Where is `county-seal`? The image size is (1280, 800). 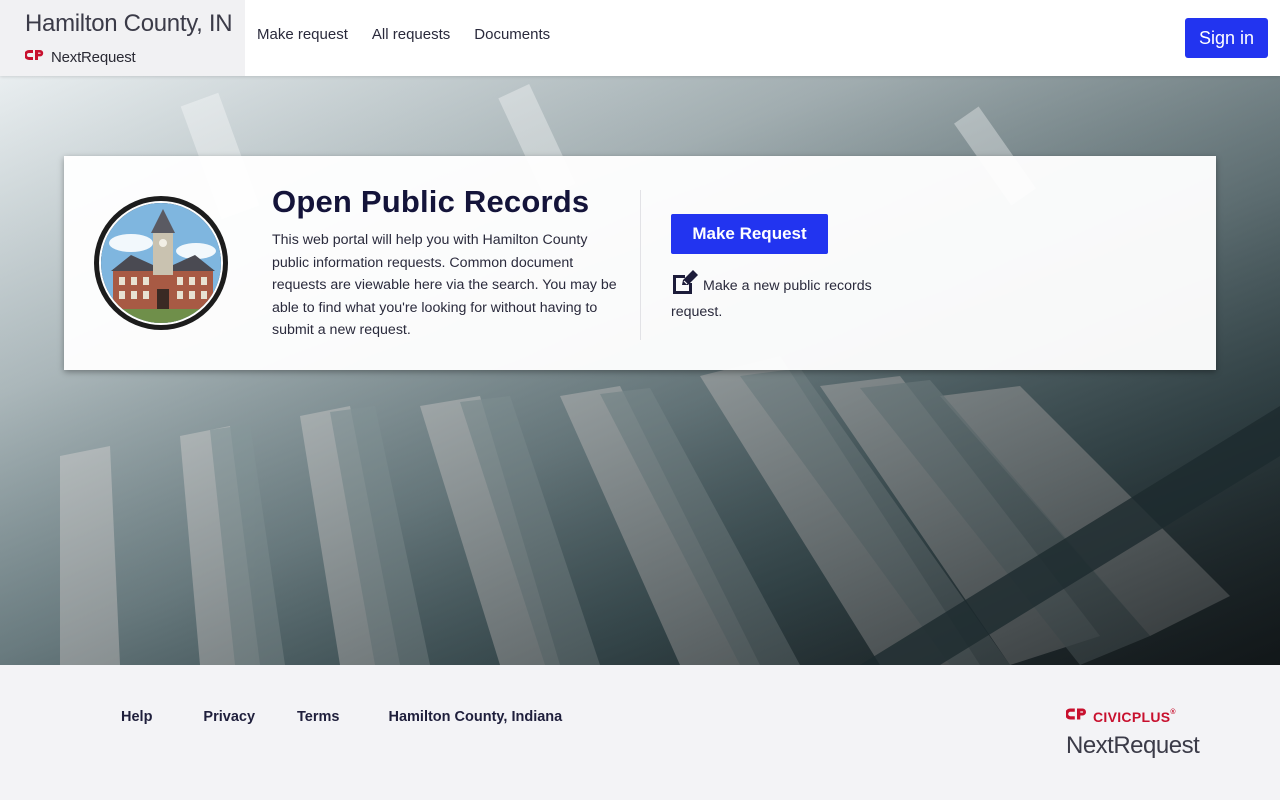 county-seal is located at coordinates (161, 263).